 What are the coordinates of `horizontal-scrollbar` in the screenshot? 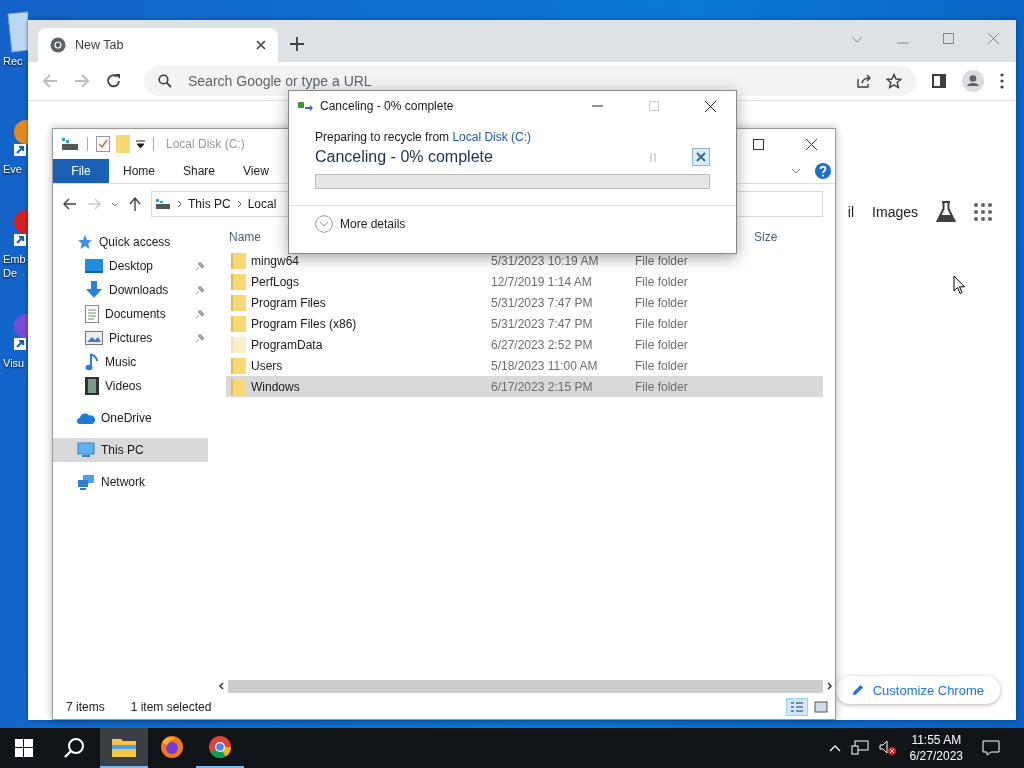 It's located at (525, 686).